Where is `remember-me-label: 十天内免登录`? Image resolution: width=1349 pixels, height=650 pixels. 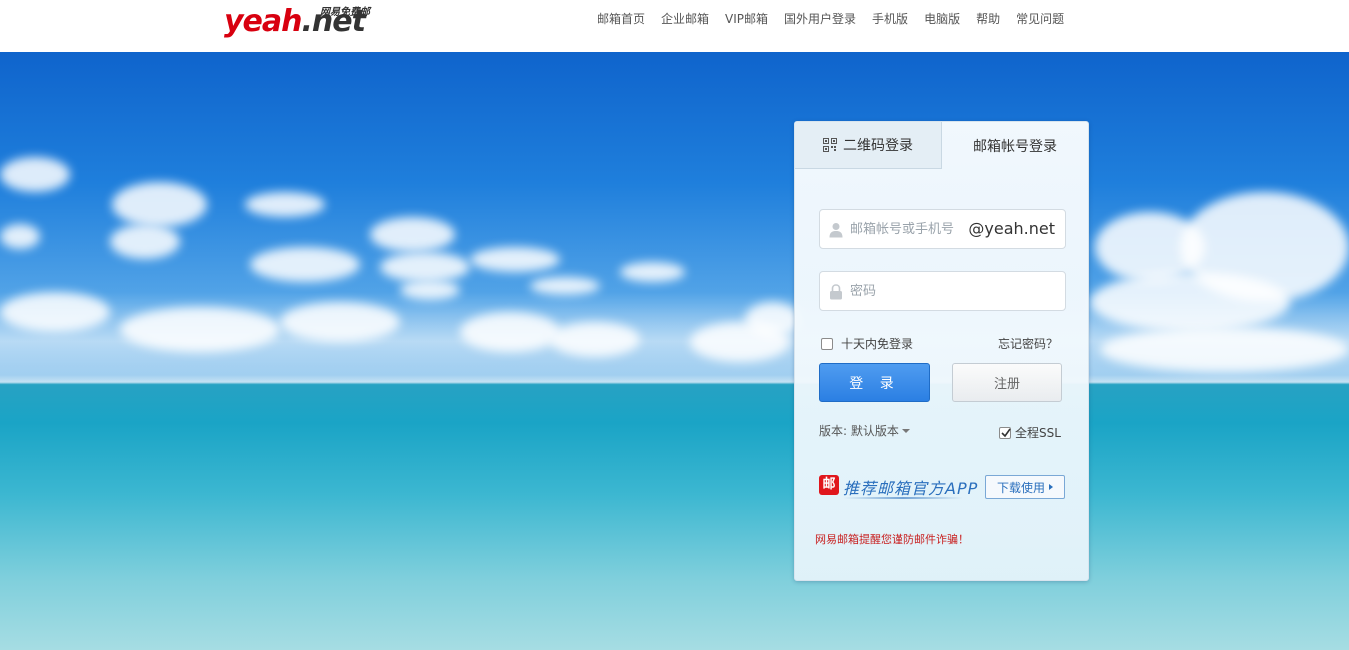 remember-me-label: 十天内免登录 is located at coordinates (877, 344).